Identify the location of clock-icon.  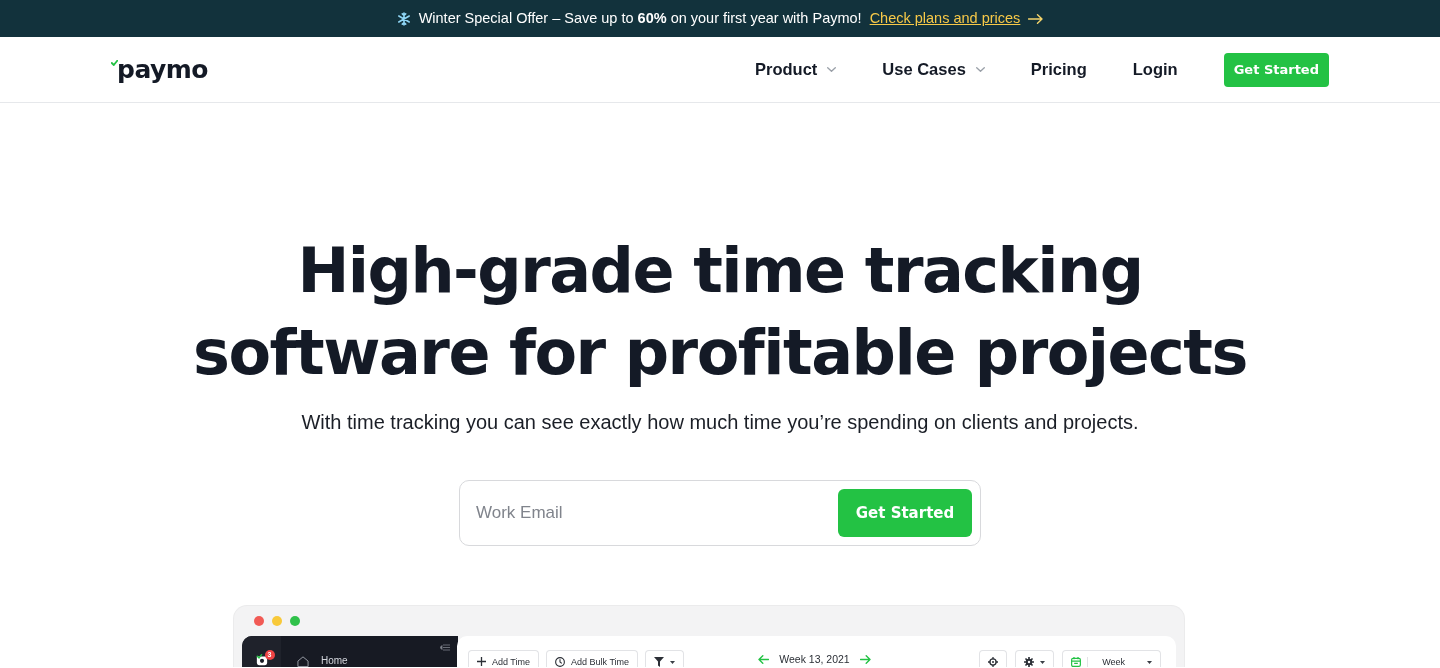
(560, 662).